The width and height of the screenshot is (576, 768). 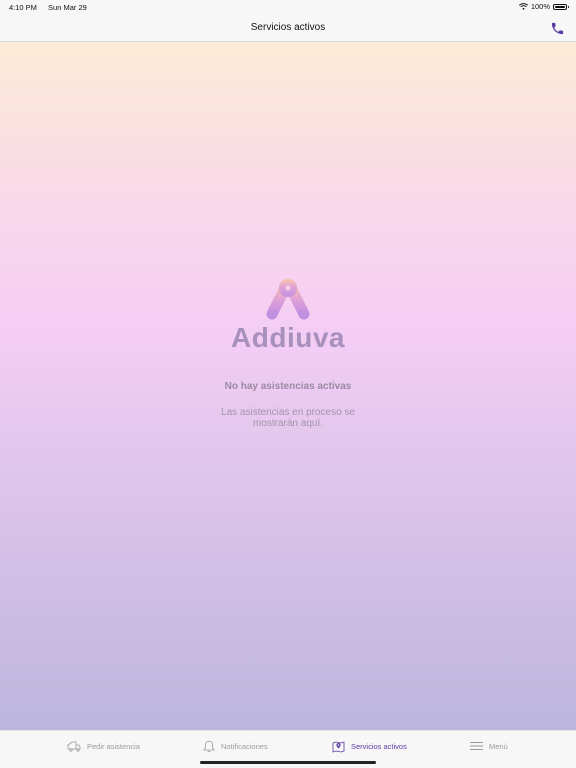 I want to click on empty-state-title: No hay asistencias activas, so click(x=288, y=386).